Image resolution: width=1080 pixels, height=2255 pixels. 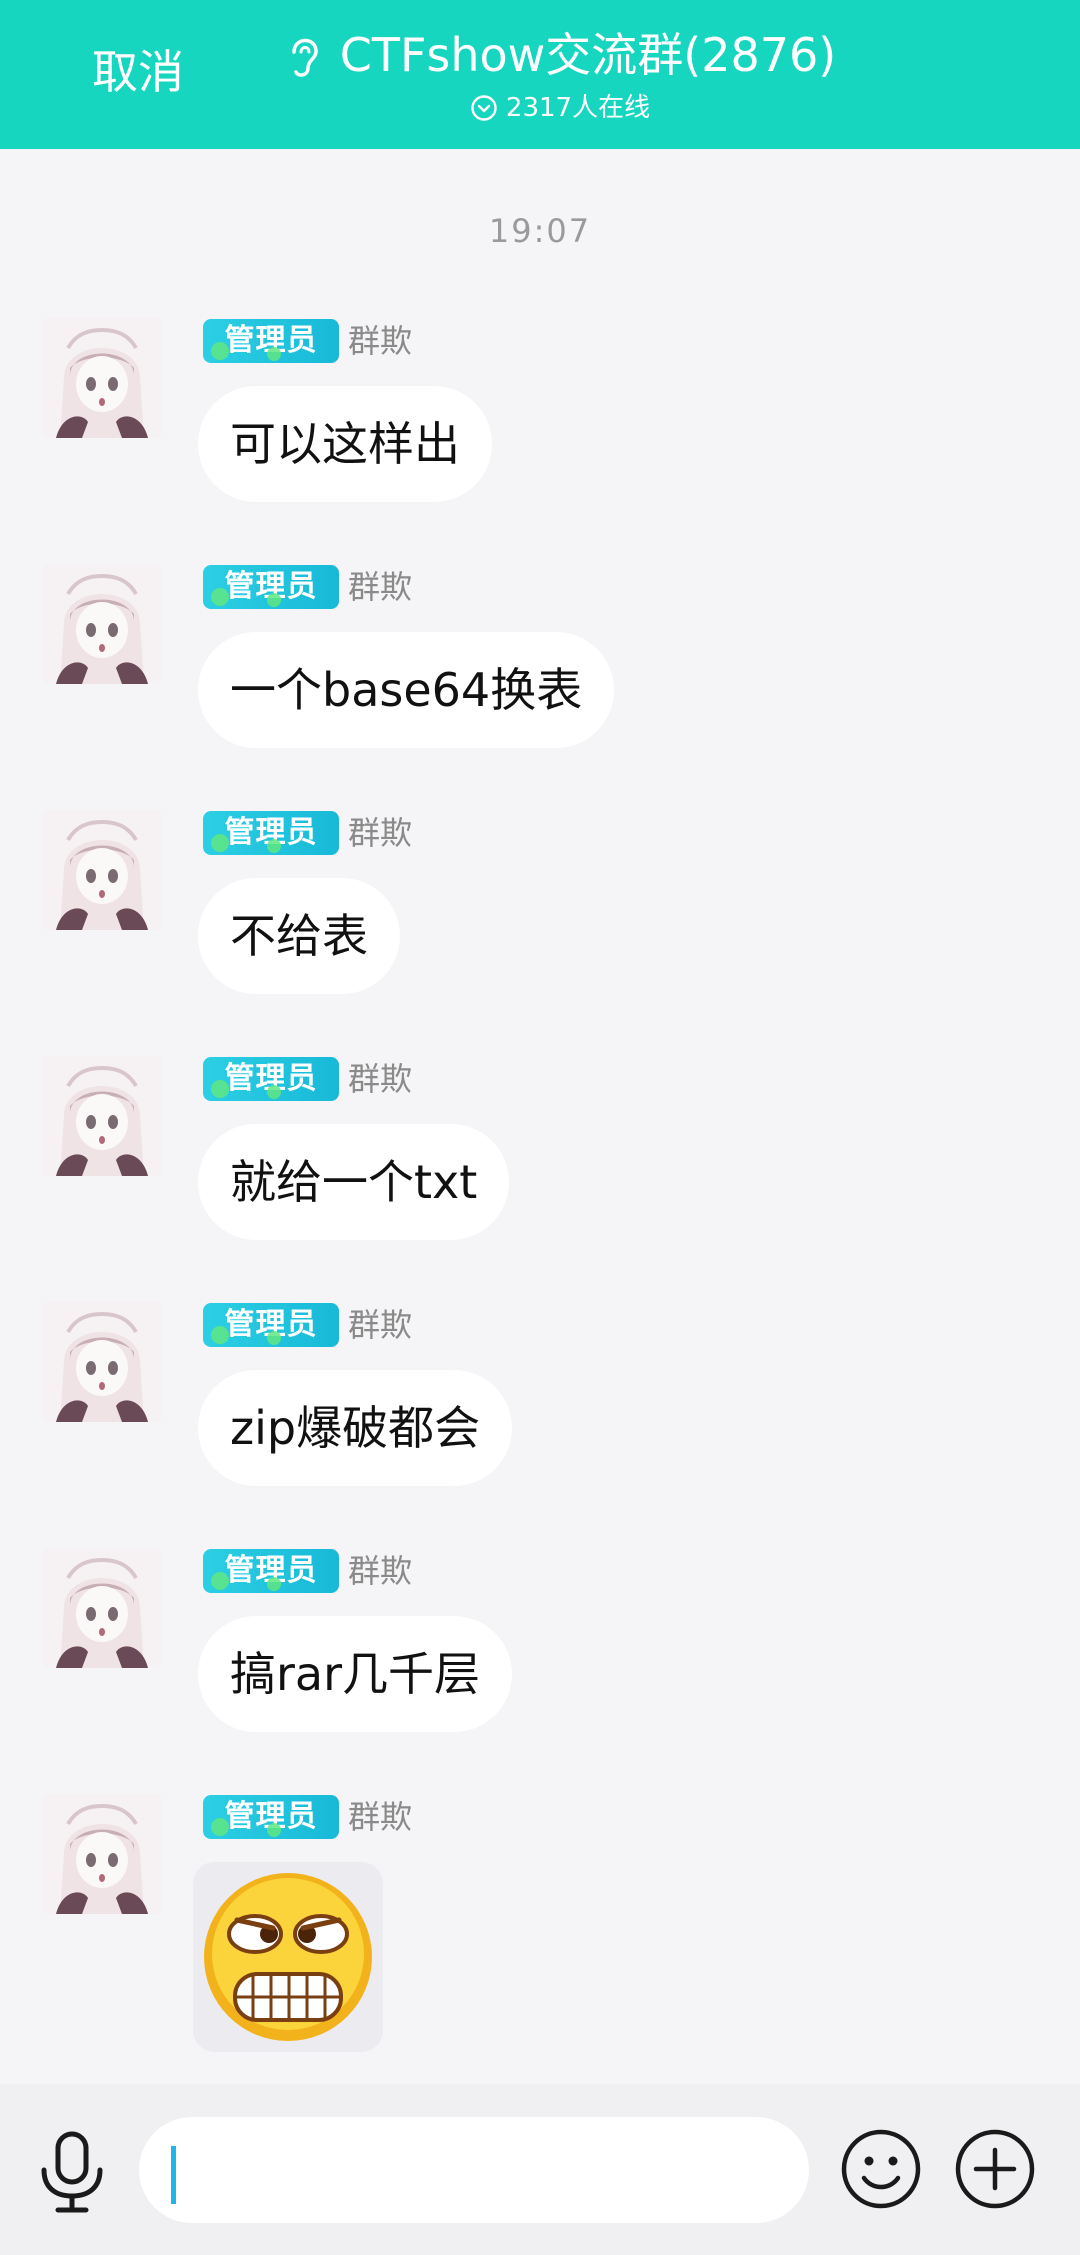 What do you see at coordinates (355, 1428) in the screenshot?
I see `message-bubble: zip爆破都会` at bounding box center [355, 1428].